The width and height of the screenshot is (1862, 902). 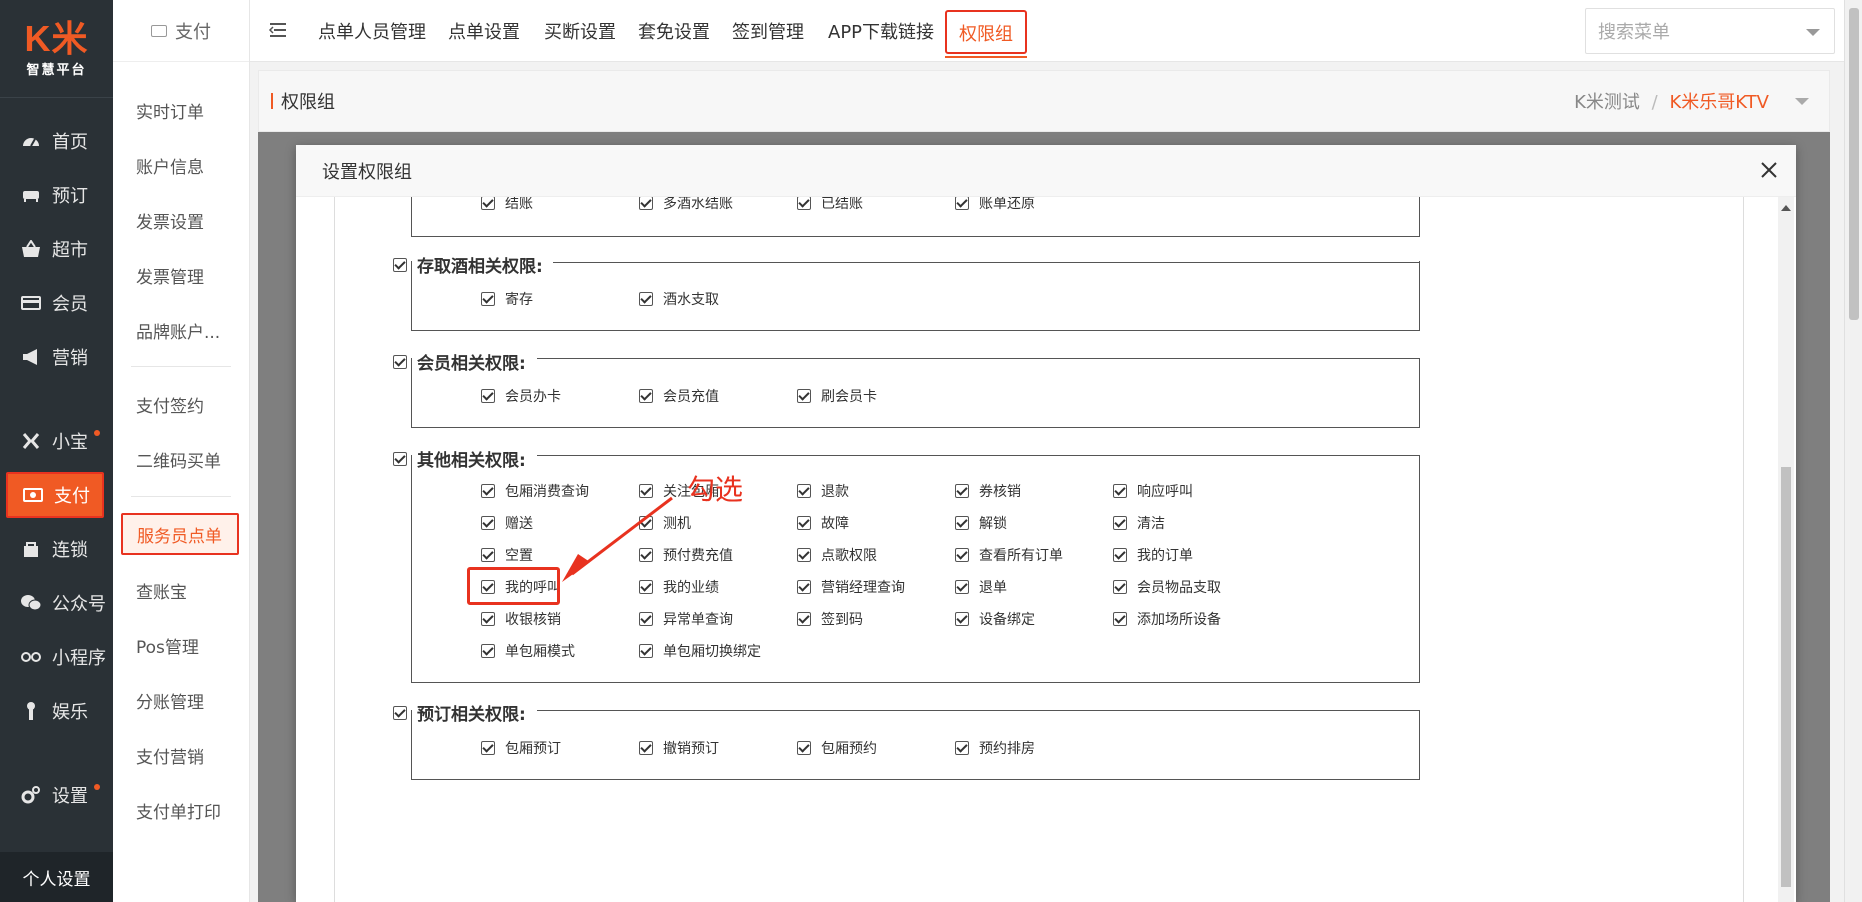 What do you see at coordinates (837, 555) in the screenshot?
I see `permission-option: 点歌权限` at bounding box center [837, 555].